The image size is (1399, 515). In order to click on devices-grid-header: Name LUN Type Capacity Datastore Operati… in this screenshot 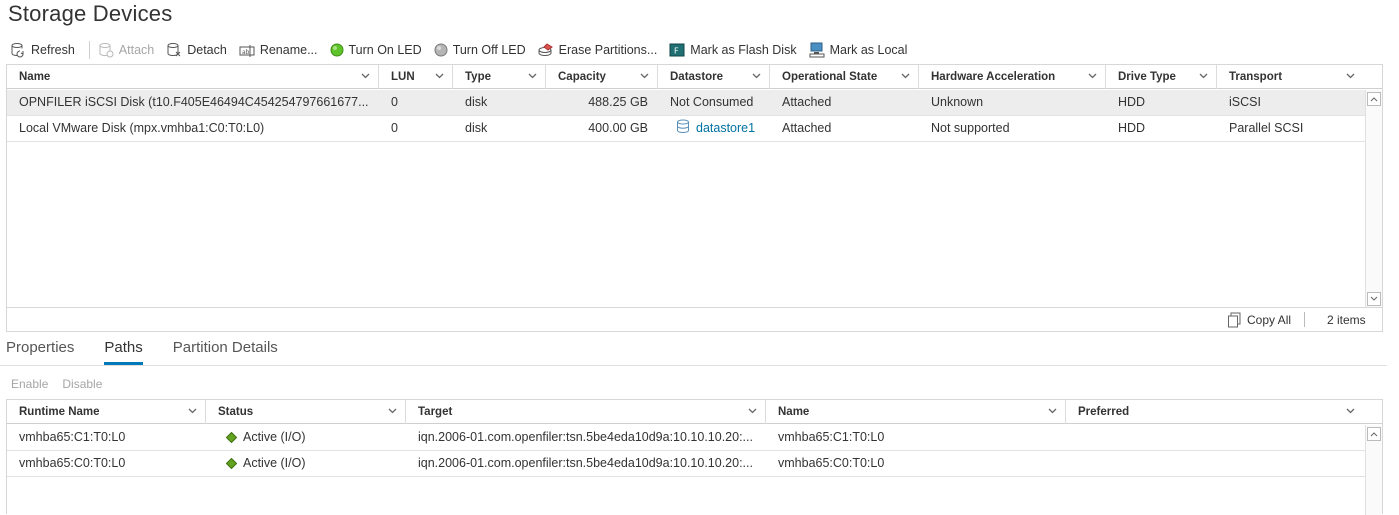, I will do `click(694, 77)`.